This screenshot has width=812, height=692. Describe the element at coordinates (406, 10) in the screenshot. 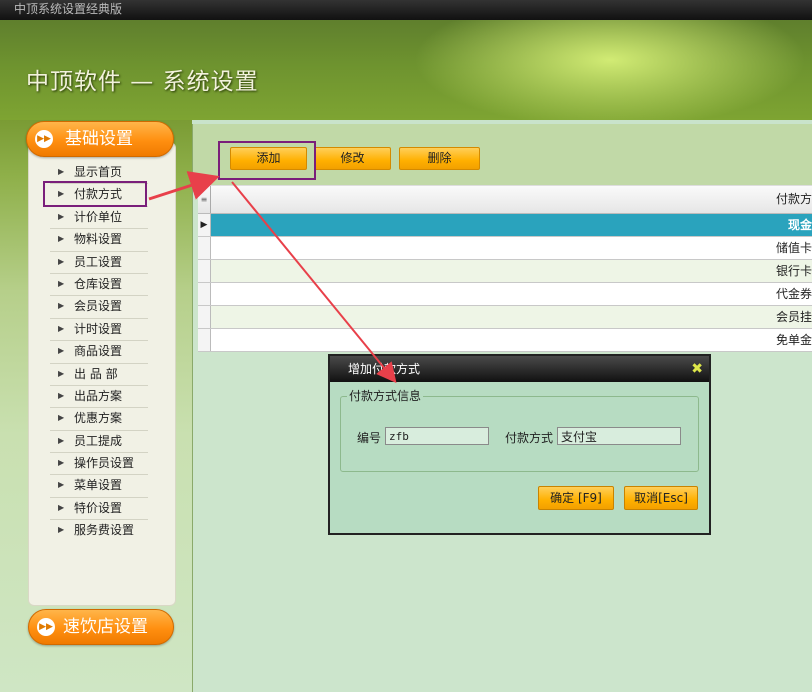

I see `window-title-bar: 中顶系统设置经典版` at that location.